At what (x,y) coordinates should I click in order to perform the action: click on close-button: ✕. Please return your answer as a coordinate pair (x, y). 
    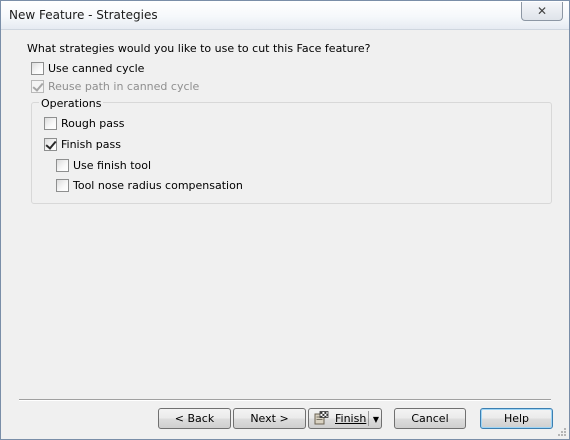
    Looking at the image, I should click on (542, 11).